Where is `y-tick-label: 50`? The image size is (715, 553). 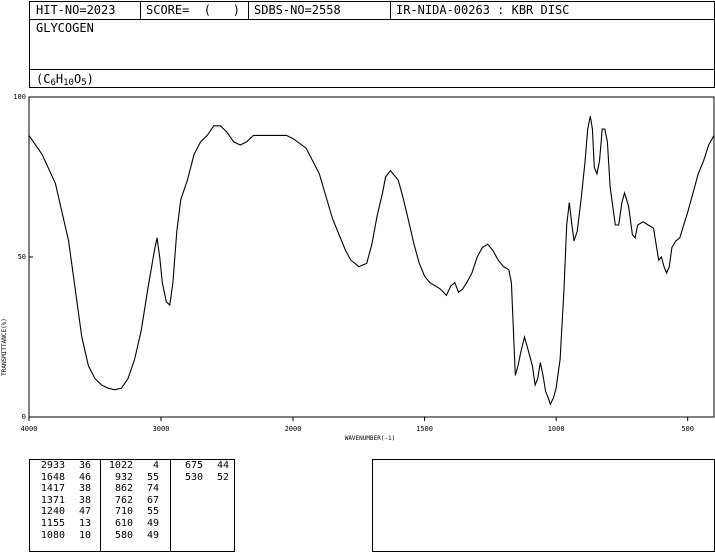 y-tick-label: 50 is located at coordinates (22, 257).